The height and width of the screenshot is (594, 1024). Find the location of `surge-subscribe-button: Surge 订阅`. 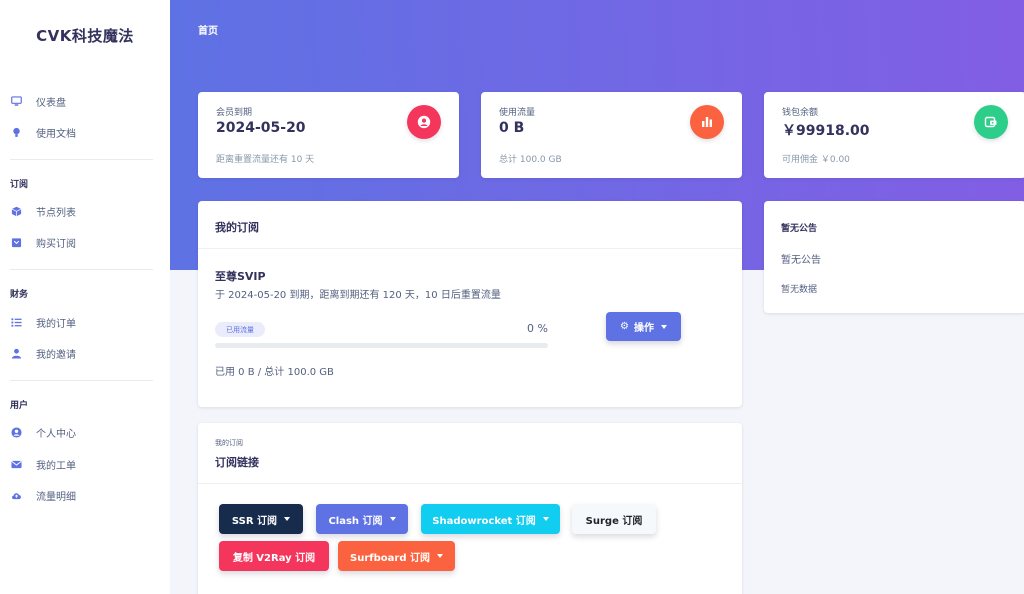

surge-subscribe-button: Surge 订阅 is located at coordinates (614, 519).